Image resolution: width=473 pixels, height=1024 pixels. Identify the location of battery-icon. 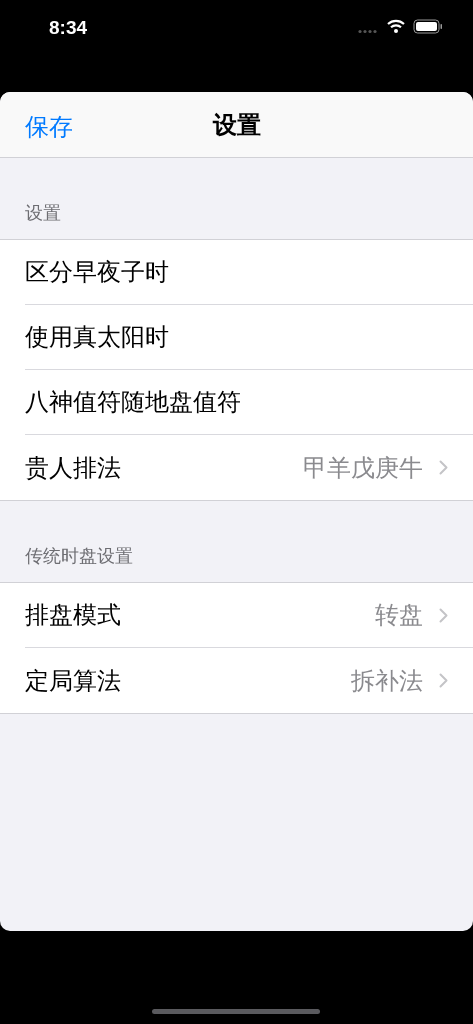
(428, 26).